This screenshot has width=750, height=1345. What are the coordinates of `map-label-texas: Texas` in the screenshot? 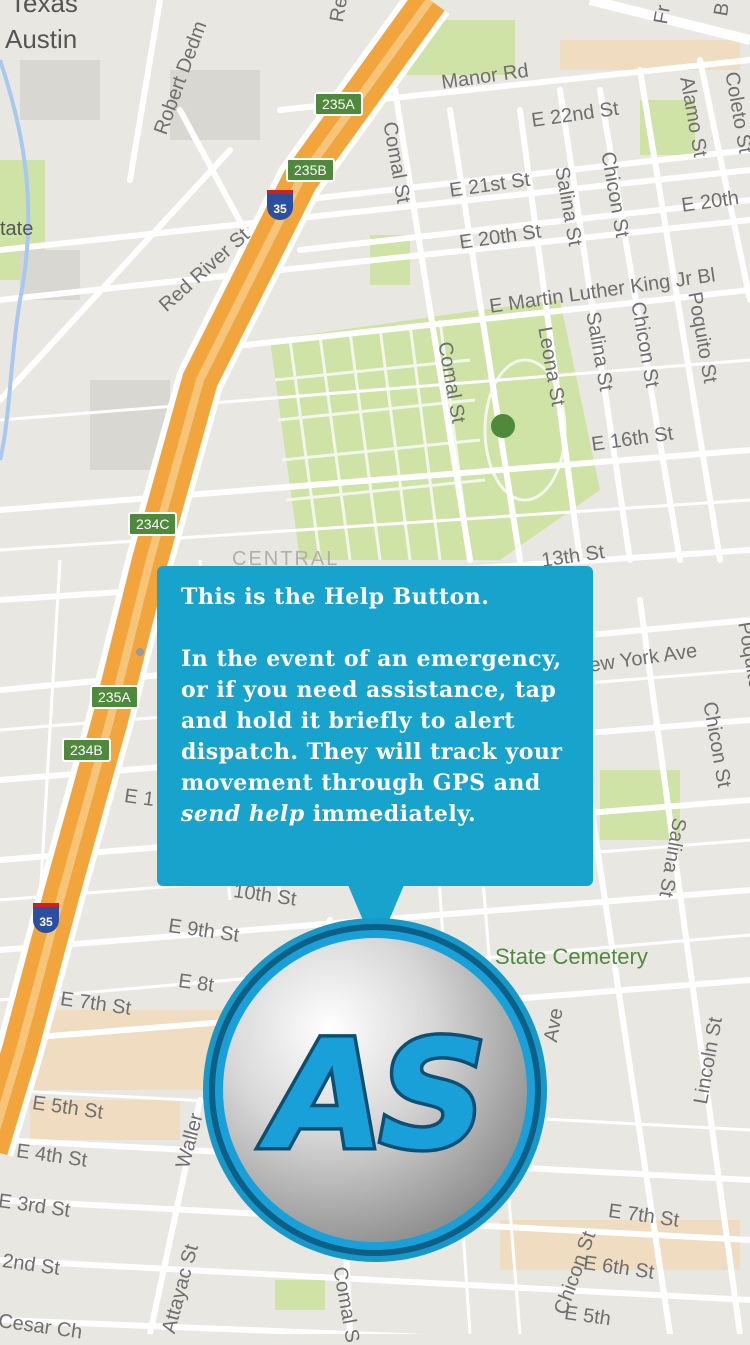 It's located at (44, 9).